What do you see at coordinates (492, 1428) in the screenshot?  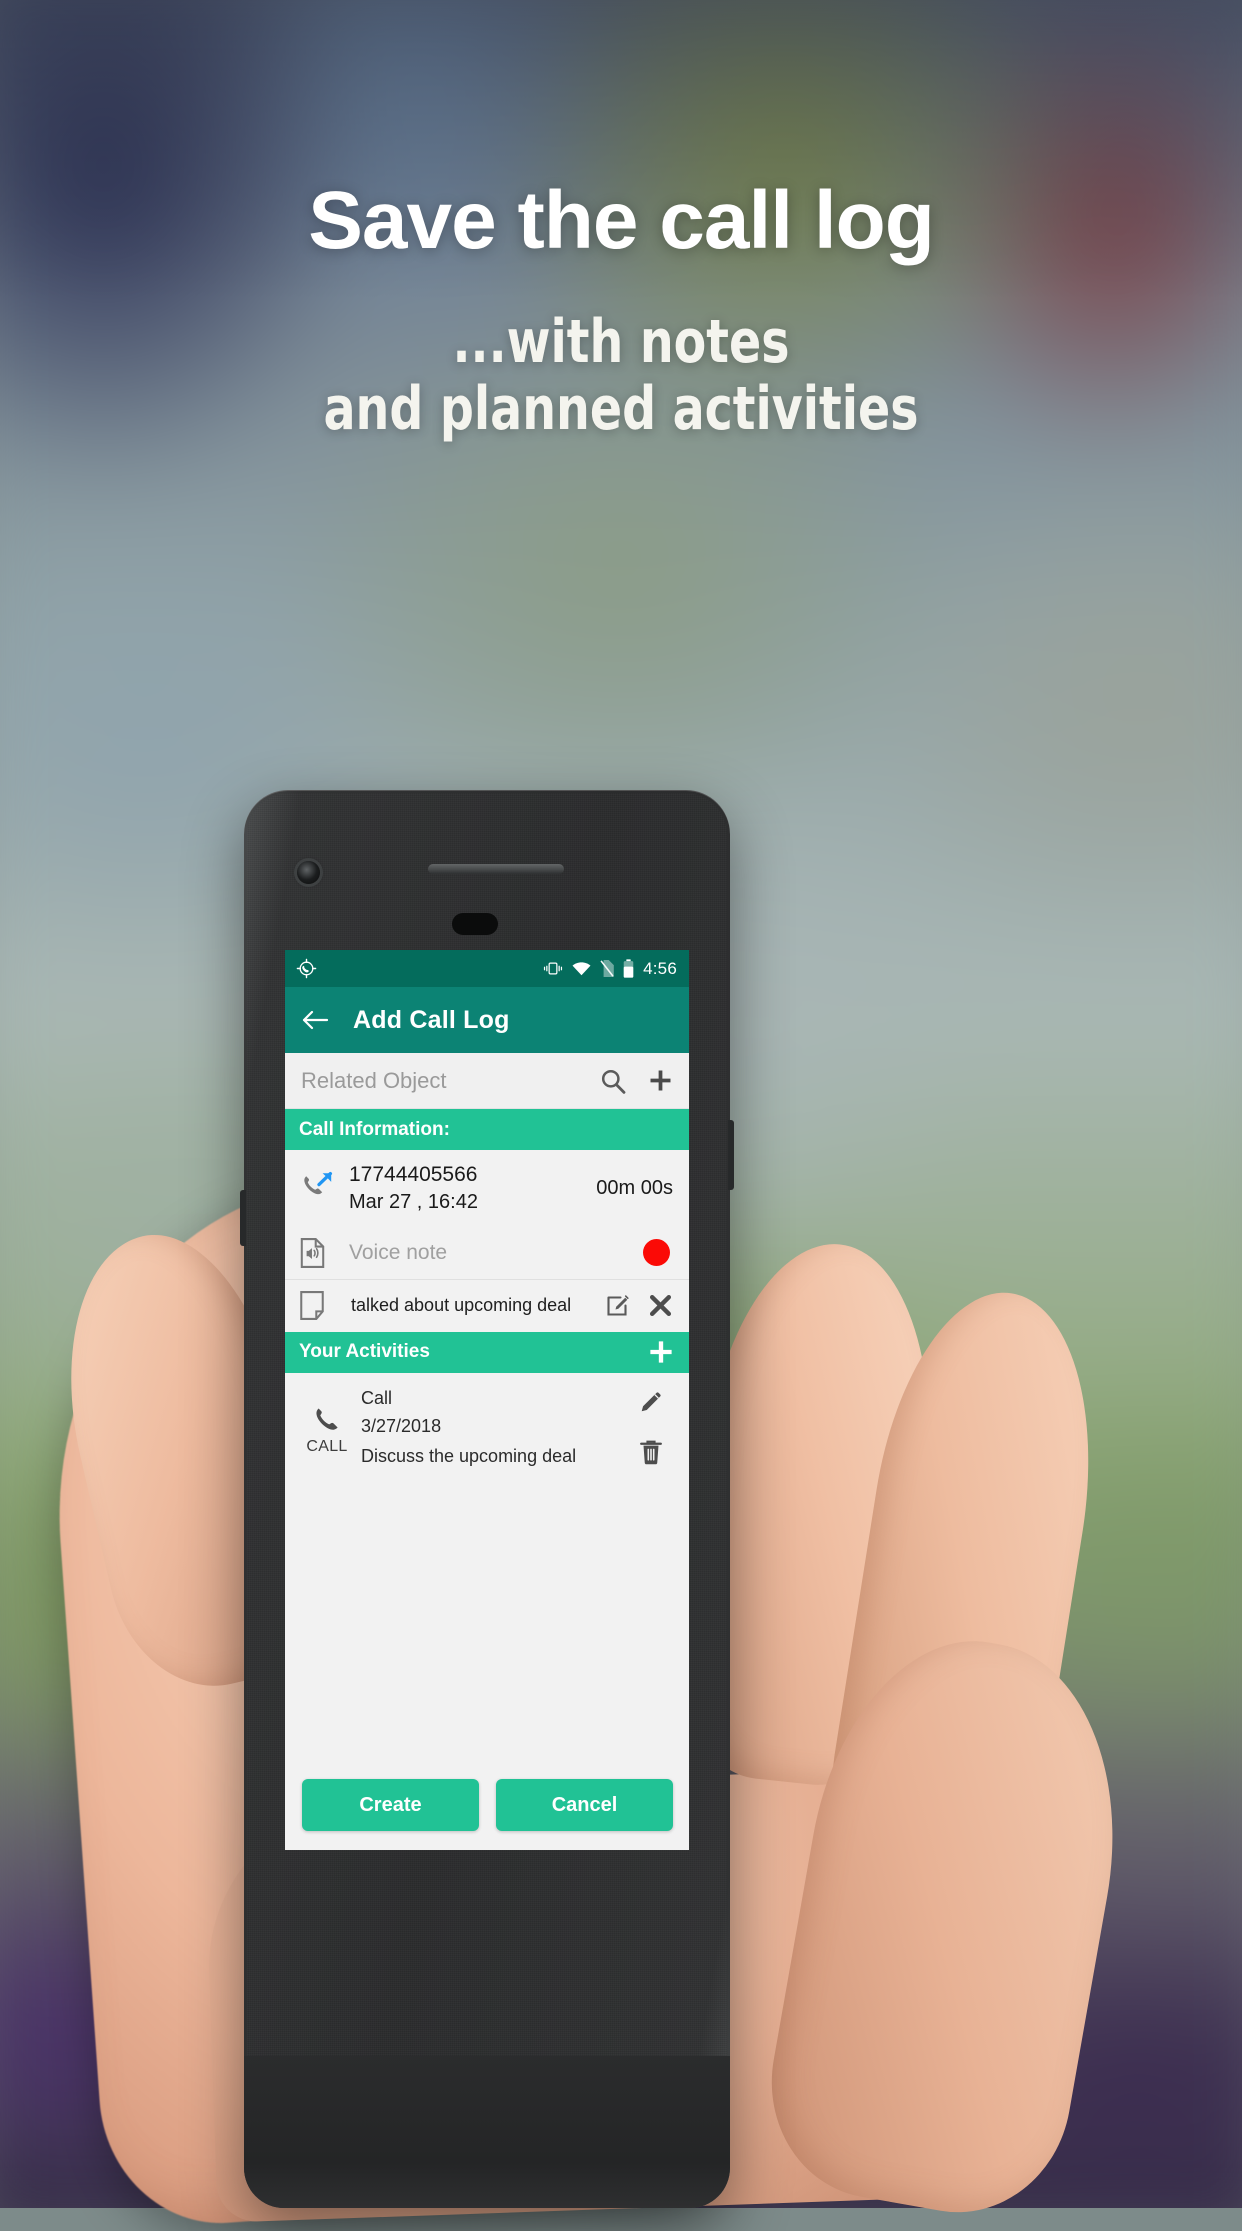 I see `activity-details: Call 3/27/2018 Discuss the upcoming deal` at bounding box center [492, 1428].